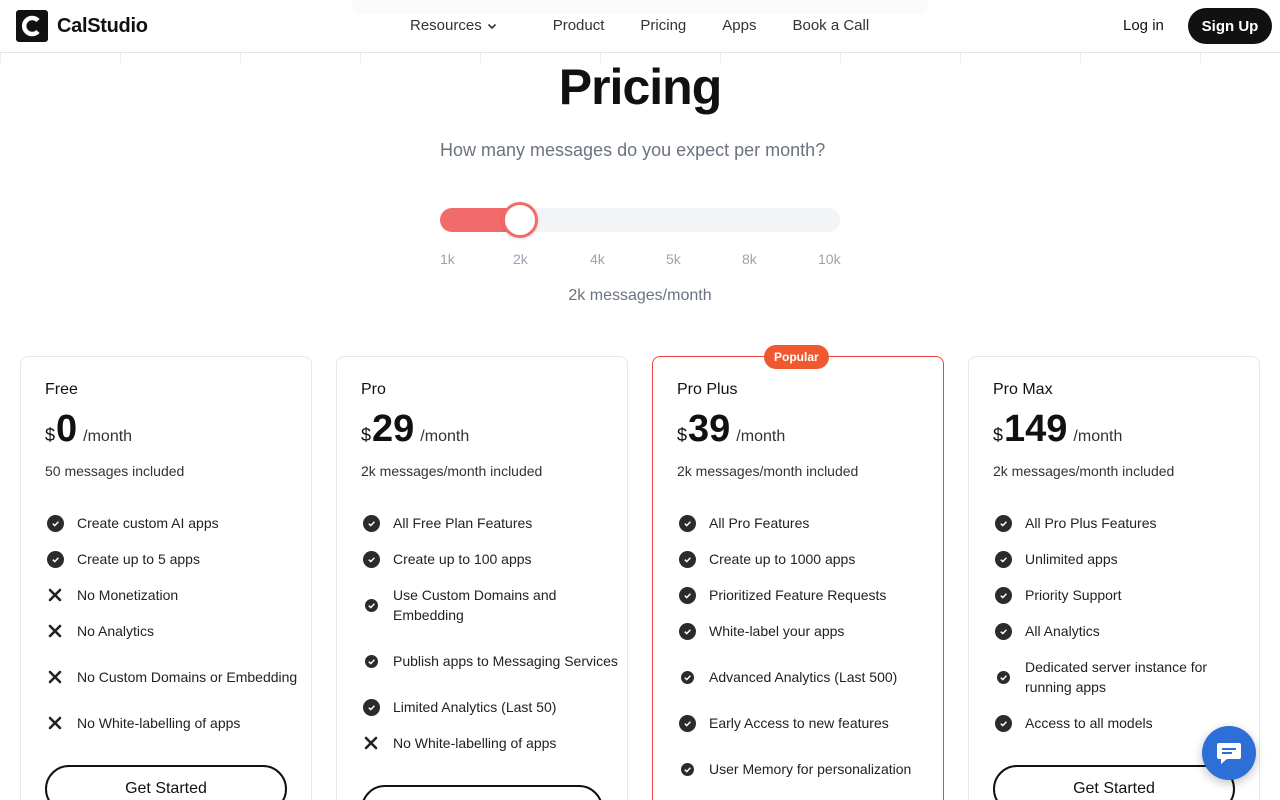  Describe the element at coordinates (115, 471) in the screenshot. I see `messages-included: 50 messages included` at that location.